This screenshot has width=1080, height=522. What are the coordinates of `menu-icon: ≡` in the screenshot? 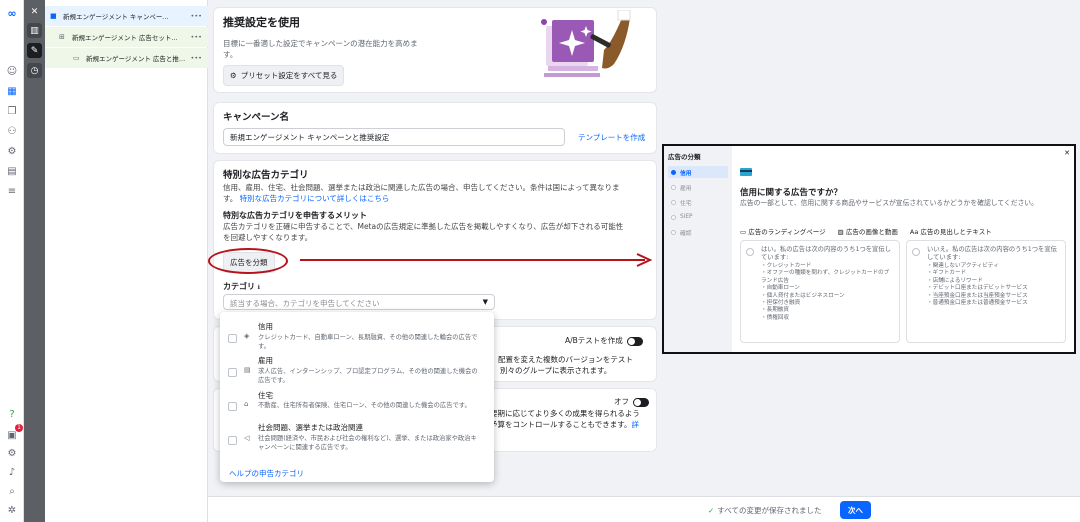 It's located at (12, 191).